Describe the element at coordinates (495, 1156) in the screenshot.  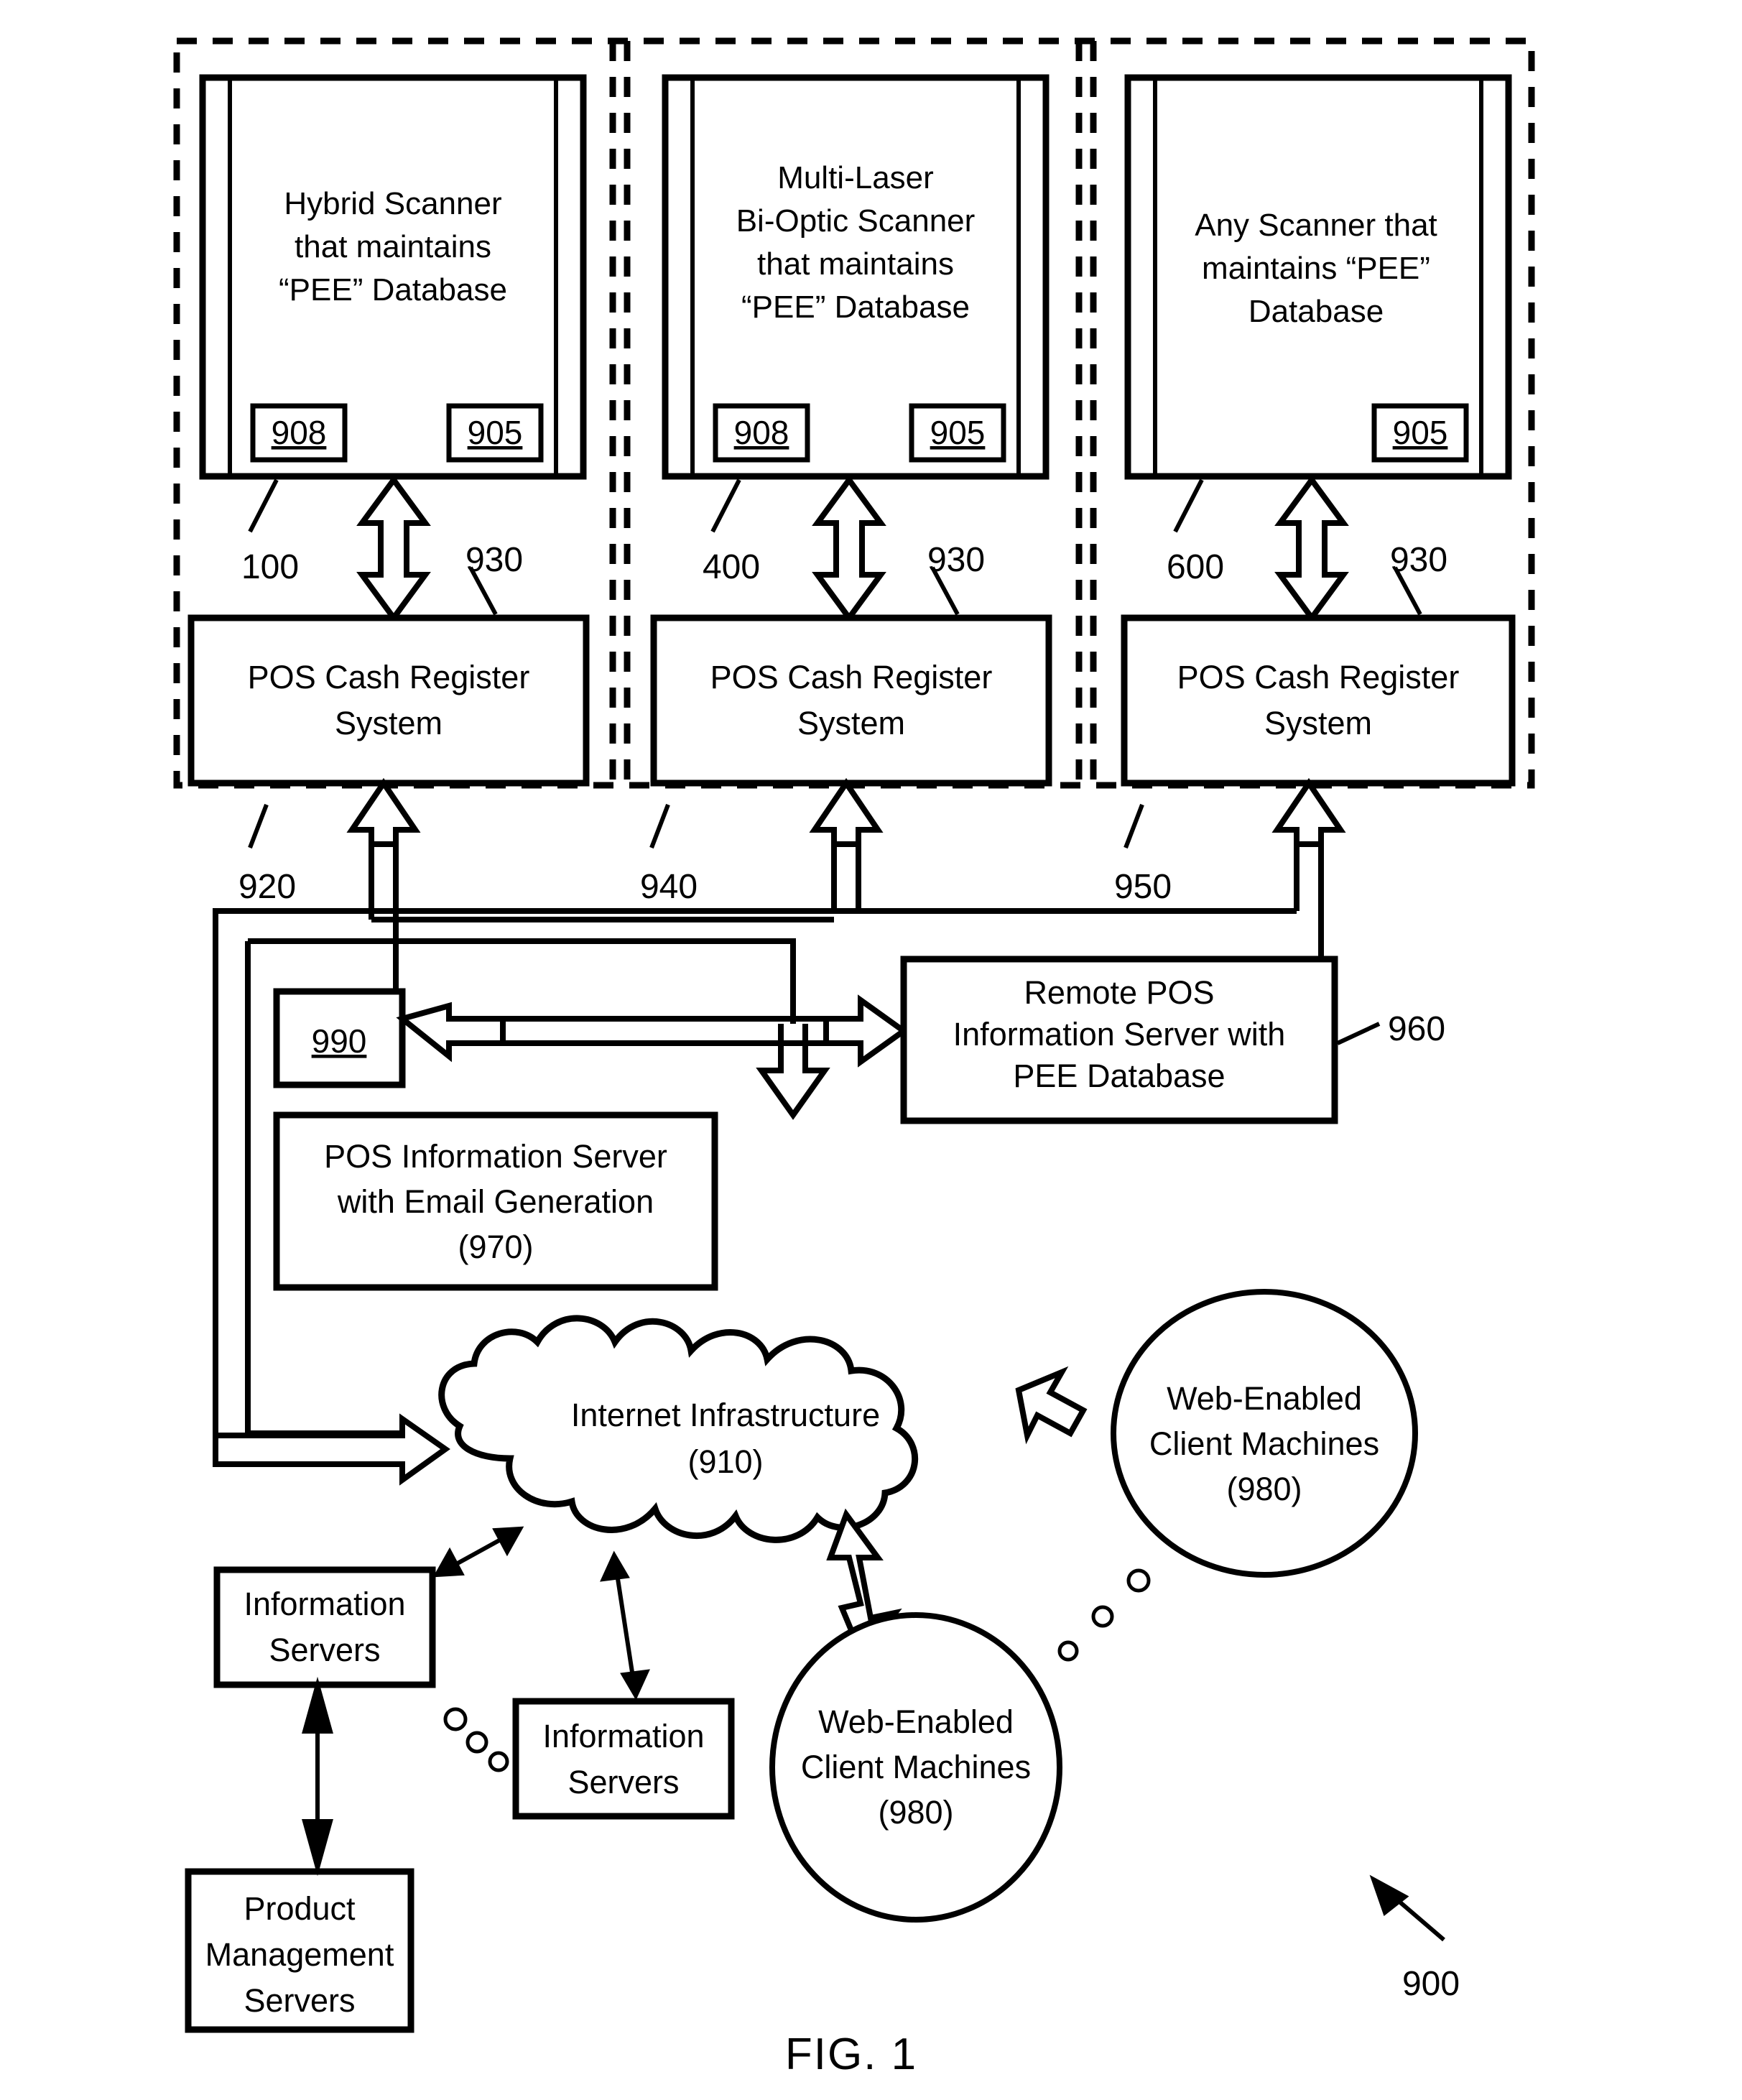
I see `pos-info-server-line1: POS Information Server` at that location.